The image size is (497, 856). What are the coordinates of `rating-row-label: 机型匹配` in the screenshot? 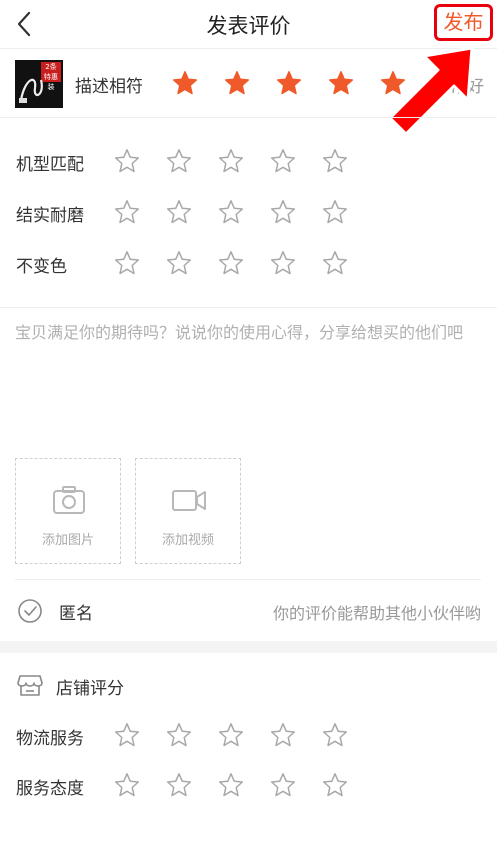 It's located at (50, 165).